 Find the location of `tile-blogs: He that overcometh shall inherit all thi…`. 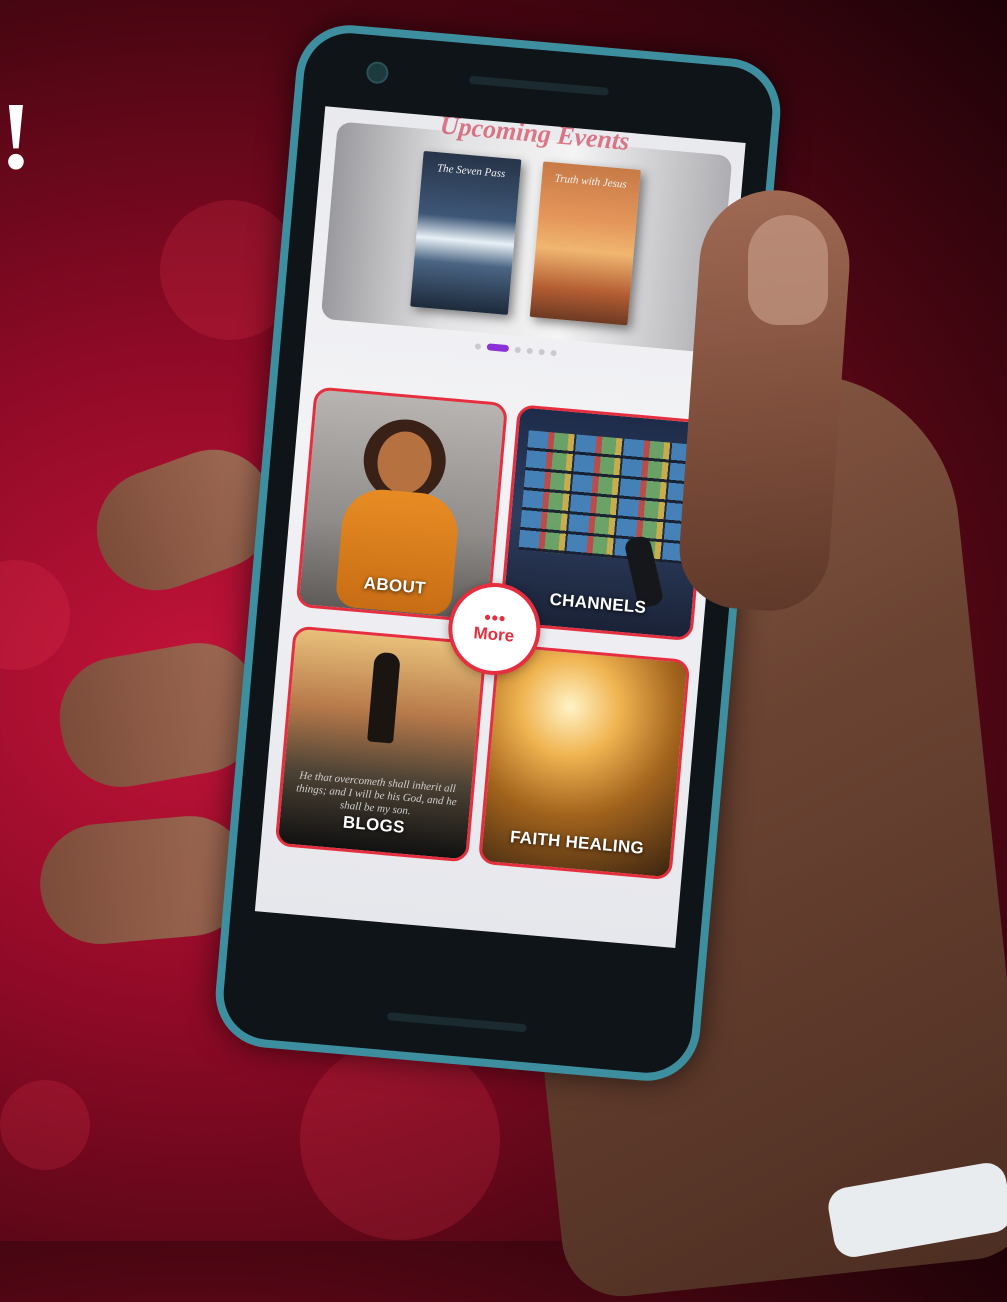

tile-blogs: He that overcometh shall inherit all thi… is located at coordinates (381, 744).